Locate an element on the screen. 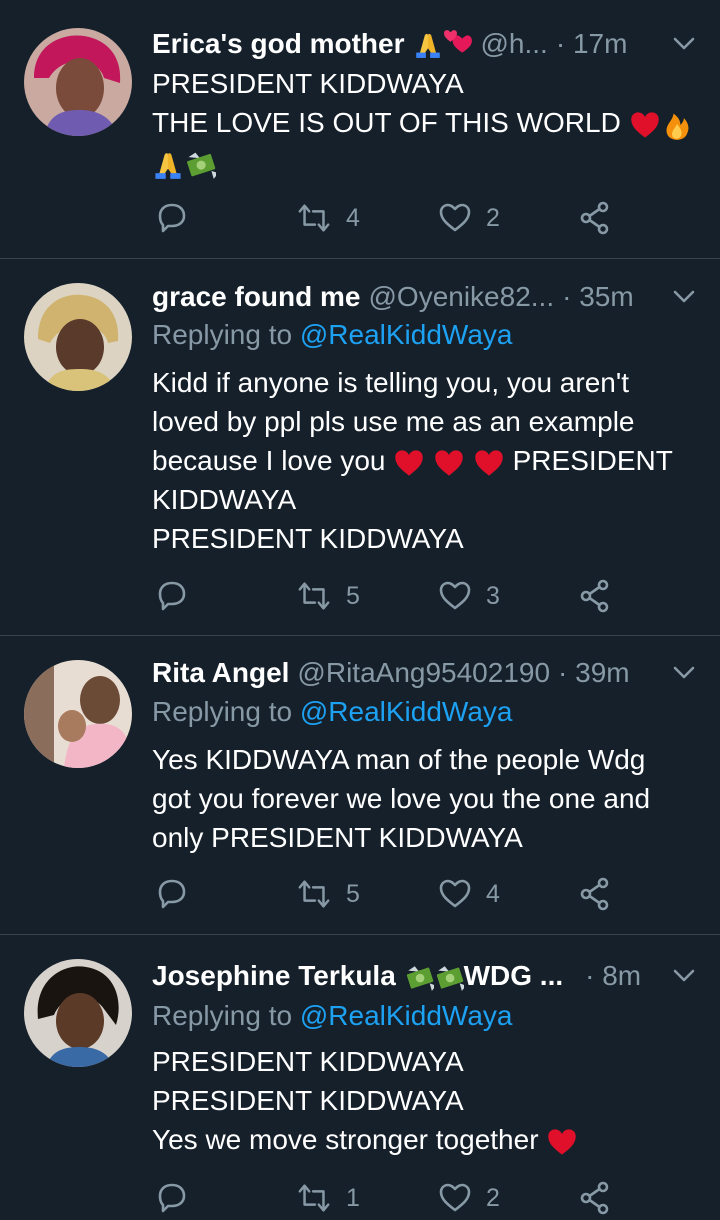  tweet-line: Yes KIDDWAYA man of the people Wdg is located at coordinates (399, 759).